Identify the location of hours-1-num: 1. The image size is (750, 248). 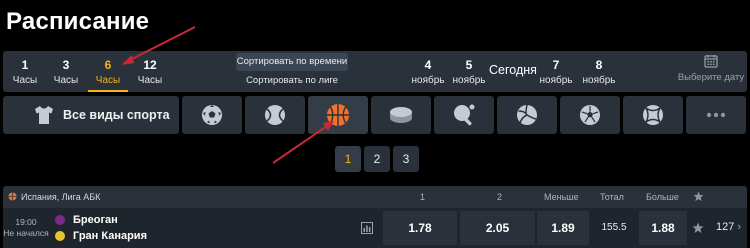
(25, 65).